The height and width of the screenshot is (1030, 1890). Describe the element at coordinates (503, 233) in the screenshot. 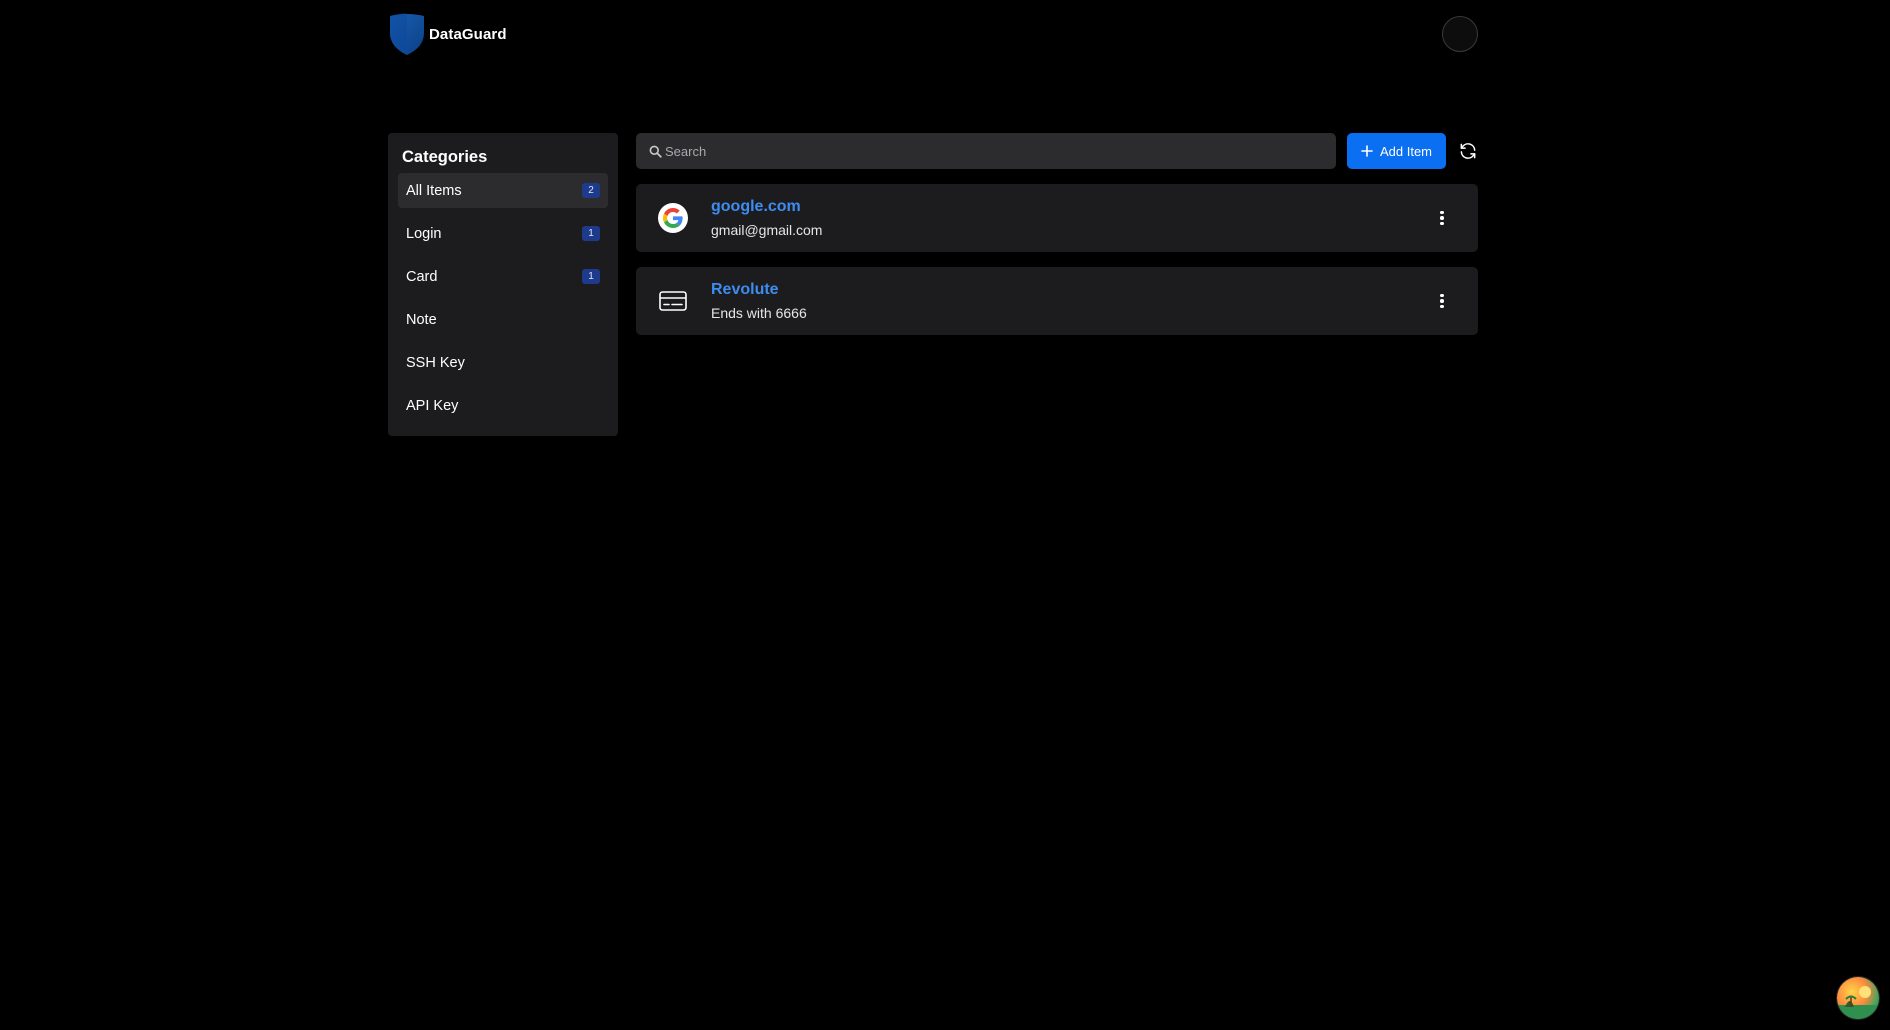

I see `category-login: Login 1` at that location.